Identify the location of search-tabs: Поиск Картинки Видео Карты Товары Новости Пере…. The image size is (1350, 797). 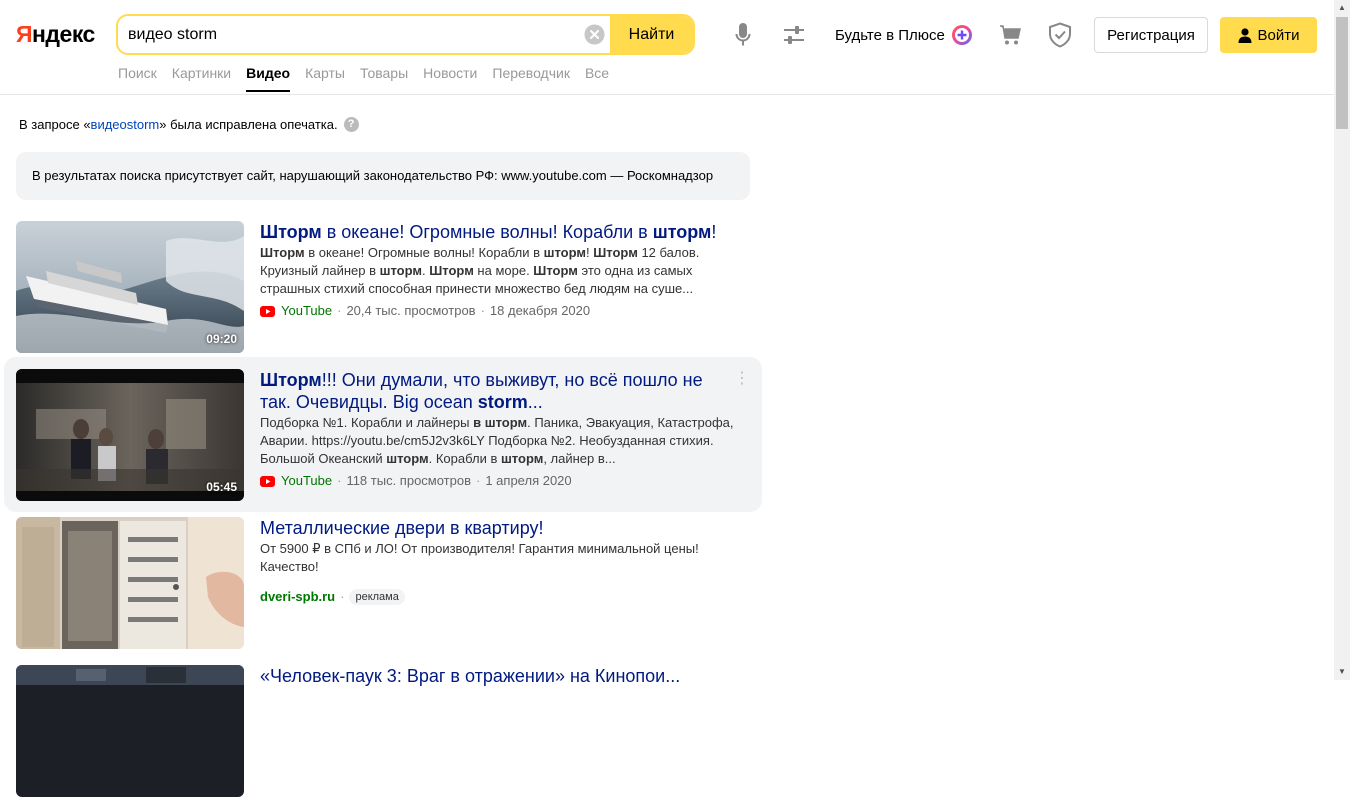
(371, 79).